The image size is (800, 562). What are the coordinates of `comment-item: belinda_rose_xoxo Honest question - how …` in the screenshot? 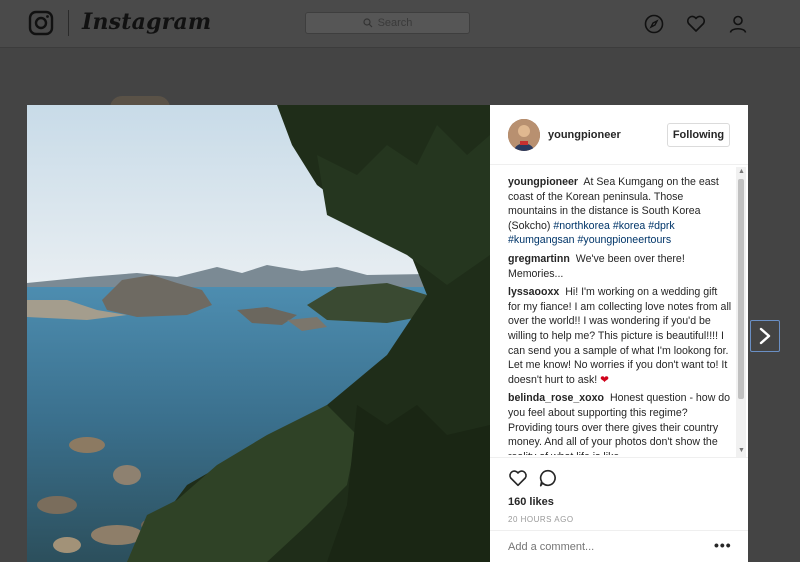 It's located at (620, 423).